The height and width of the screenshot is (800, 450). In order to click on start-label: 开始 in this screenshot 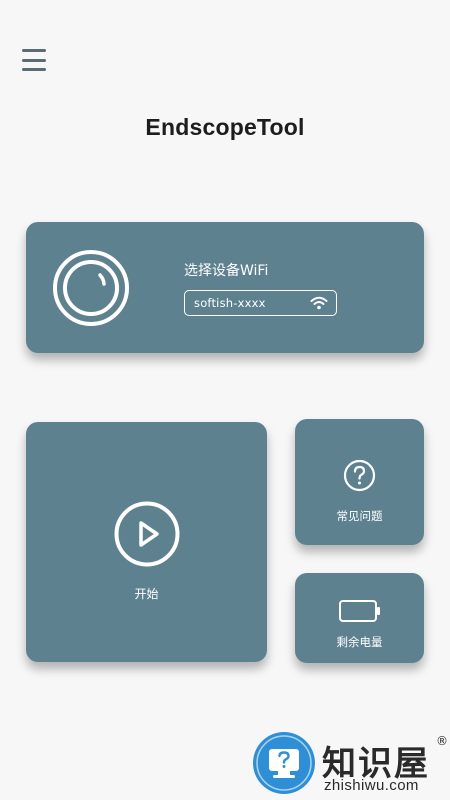, I will do `click(146, 594)`.